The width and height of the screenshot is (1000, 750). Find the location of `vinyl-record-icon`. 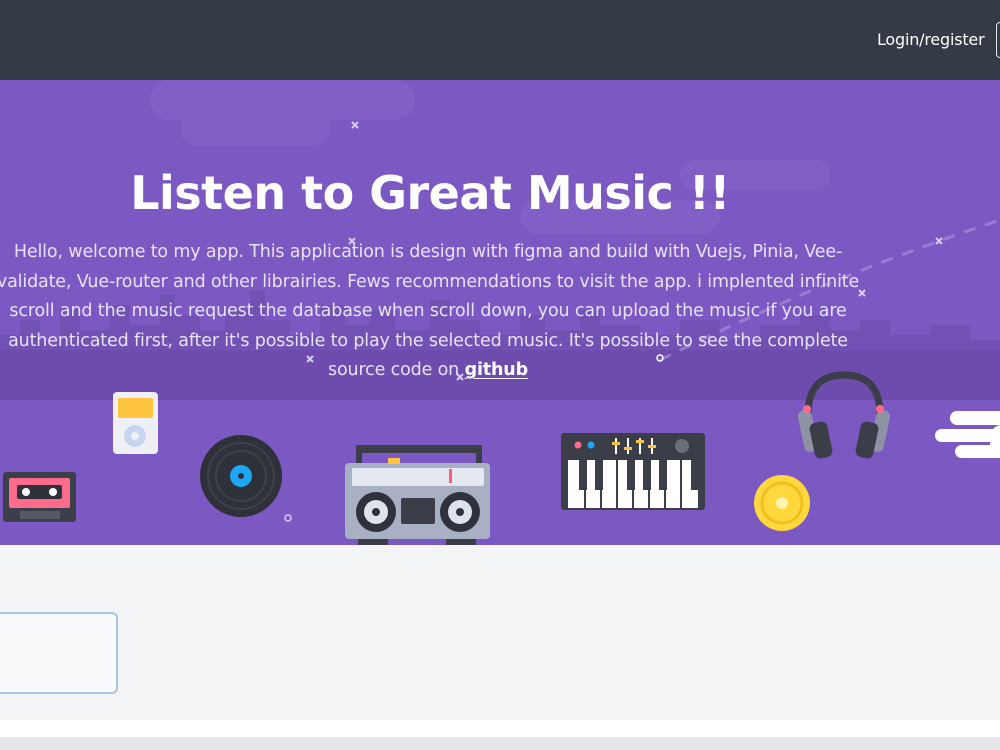

vinyl-record-icon is located at coordinates (241, 476).